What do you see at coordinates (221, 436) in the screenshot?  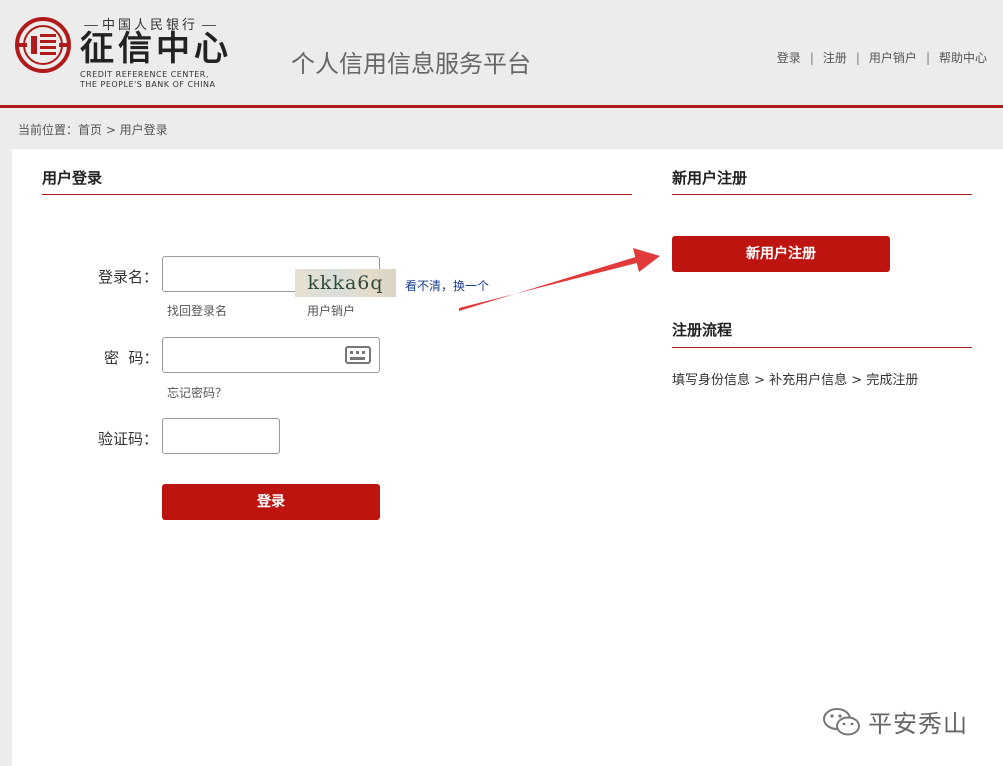 I see `captcha-input` at bounding box center [221, 436].